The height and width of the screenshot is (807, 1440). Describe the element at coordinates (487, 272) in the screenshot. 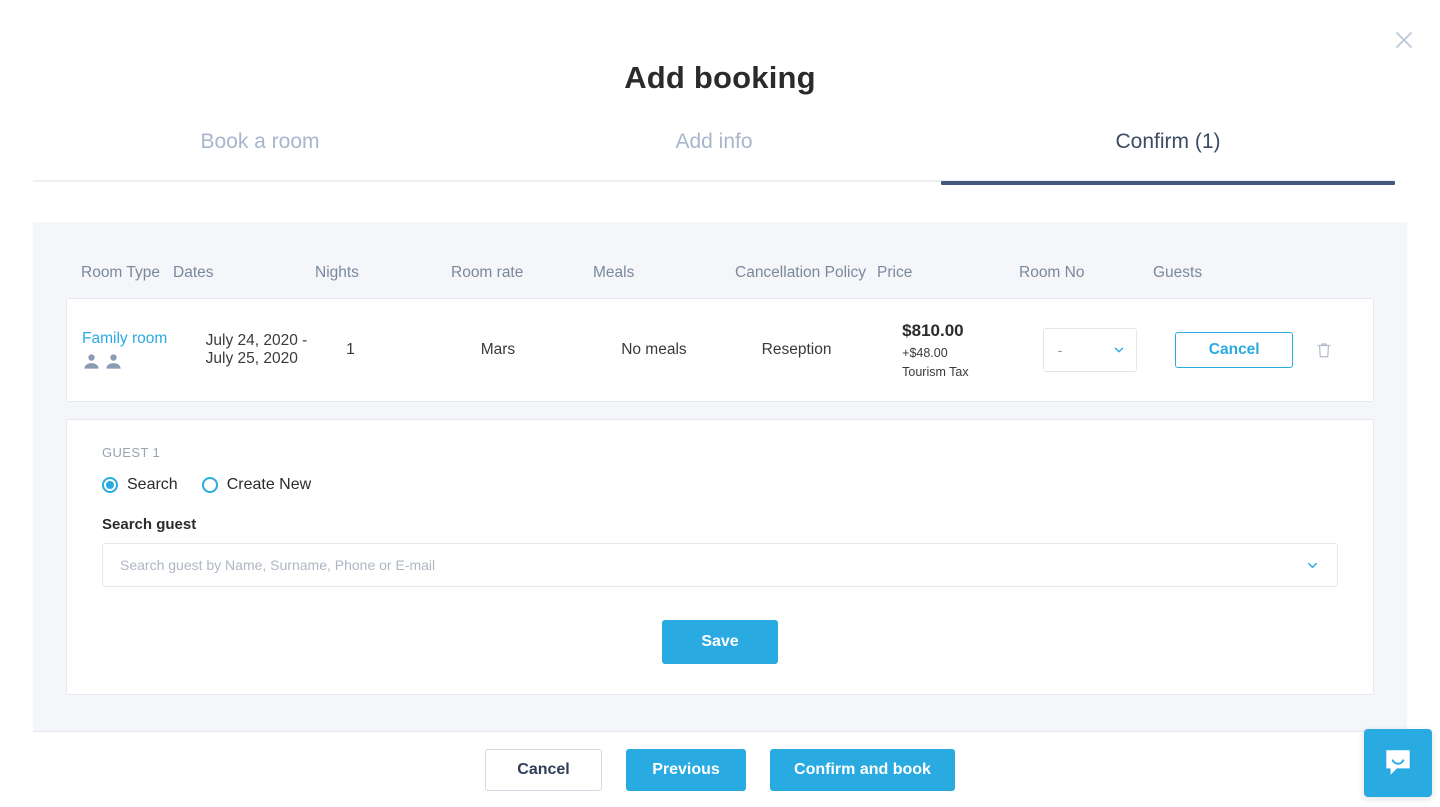

I see `column-header-room-rate: Room rate` at that location.